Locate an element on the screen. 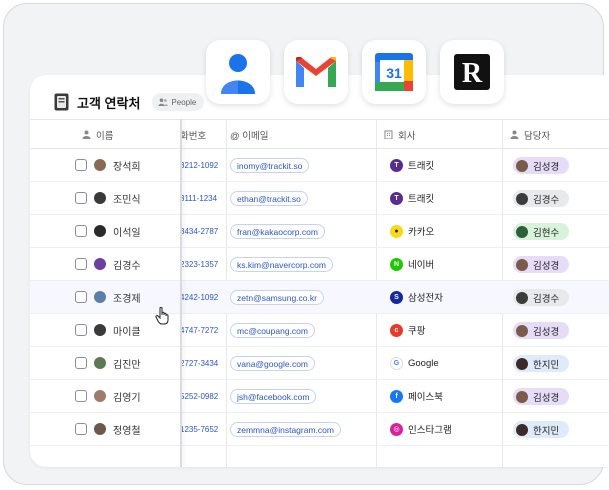  name-cell: 이석일 is located at coordinates (108, 231).